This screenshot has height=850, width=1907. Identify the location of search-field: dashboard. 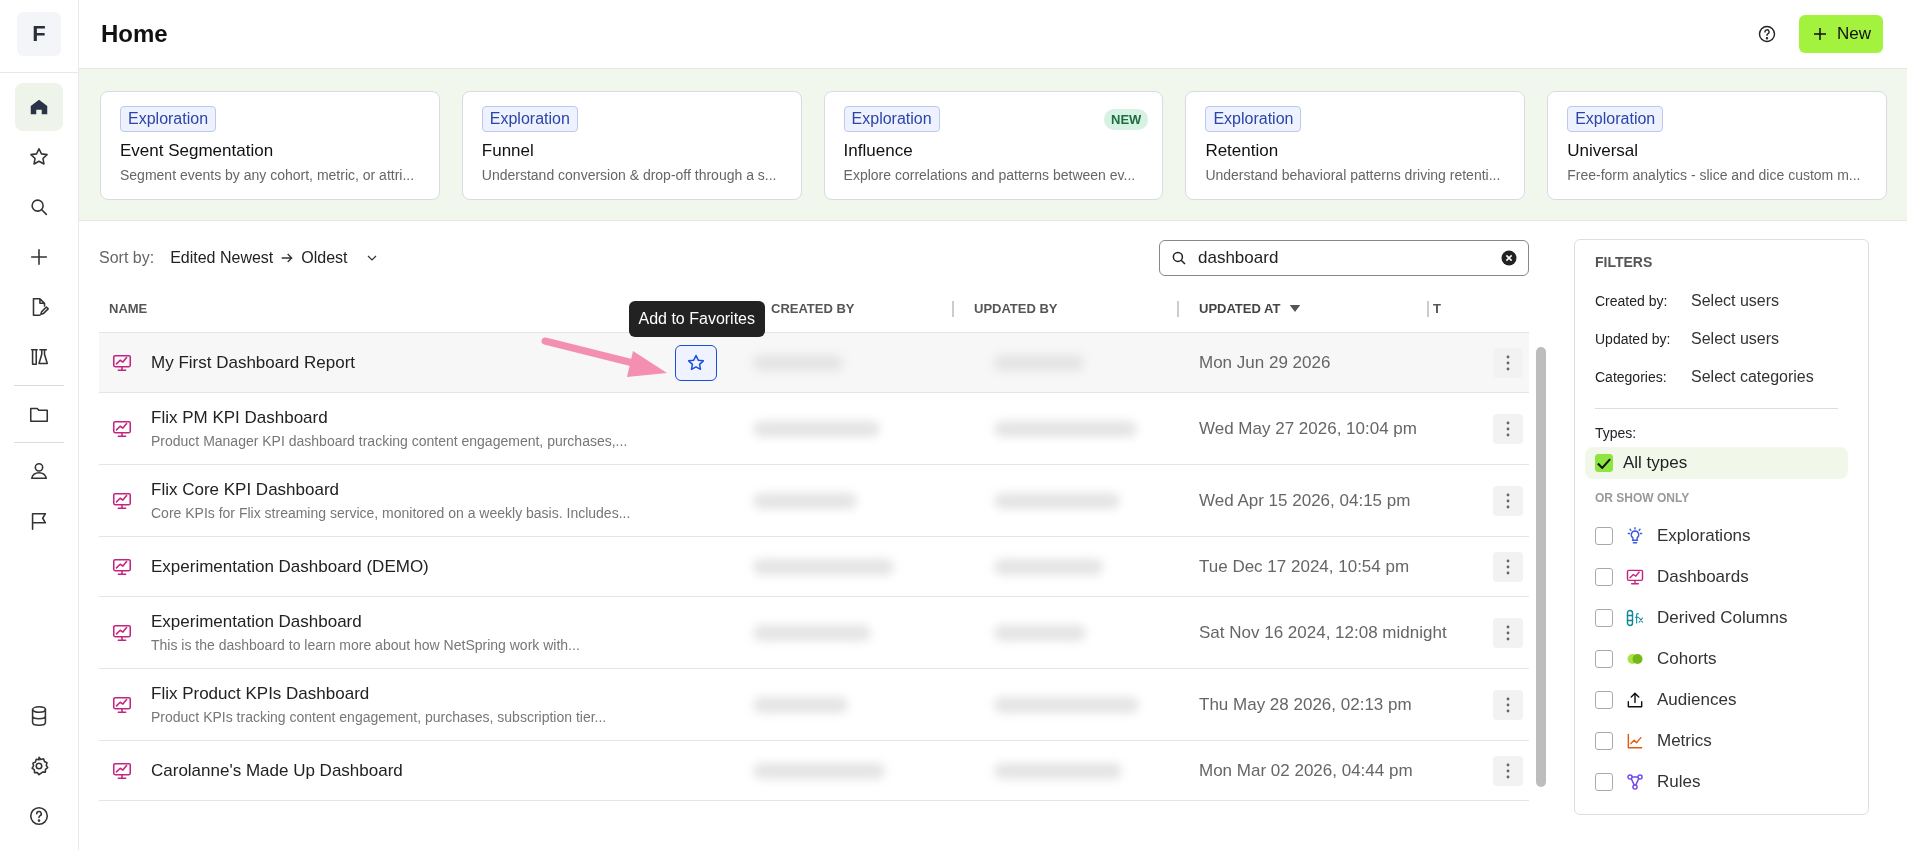
(1344, 258).